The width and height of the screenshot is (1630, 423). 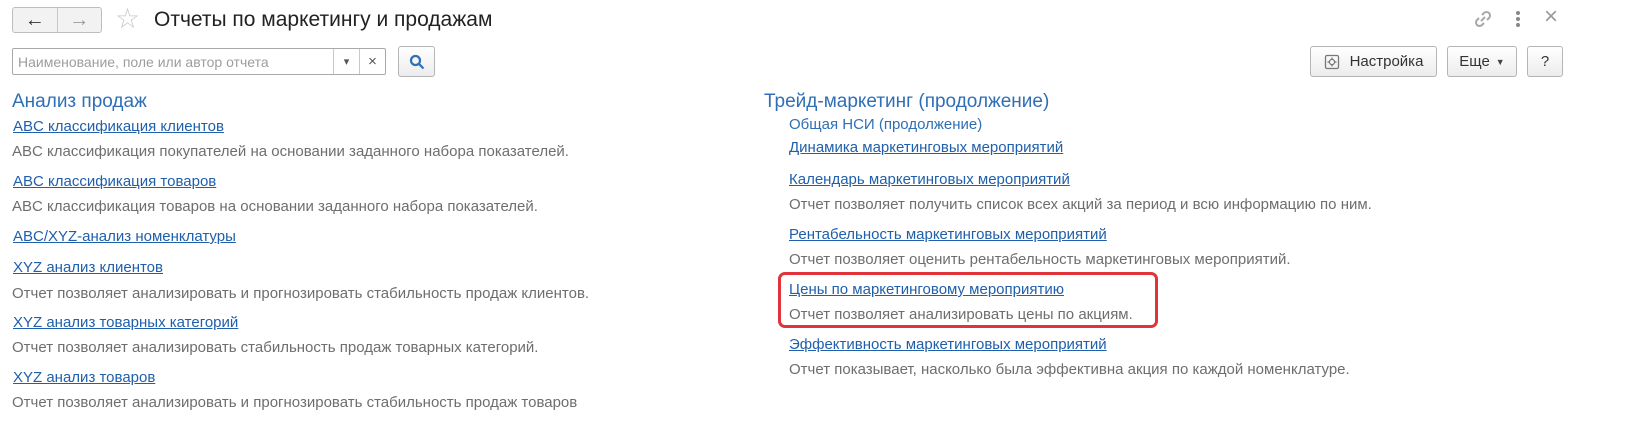 I want to click on triangle-down-icon: ▾, so click(x=346, y=62).